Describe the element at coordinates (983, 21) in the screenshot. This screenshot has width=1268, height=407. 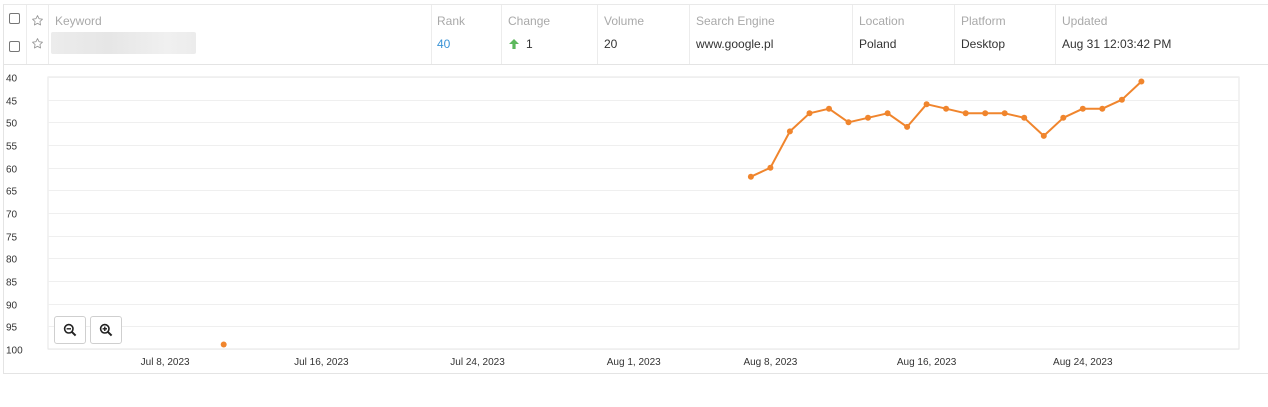
I see `column-header-platform: Platform` at that location.